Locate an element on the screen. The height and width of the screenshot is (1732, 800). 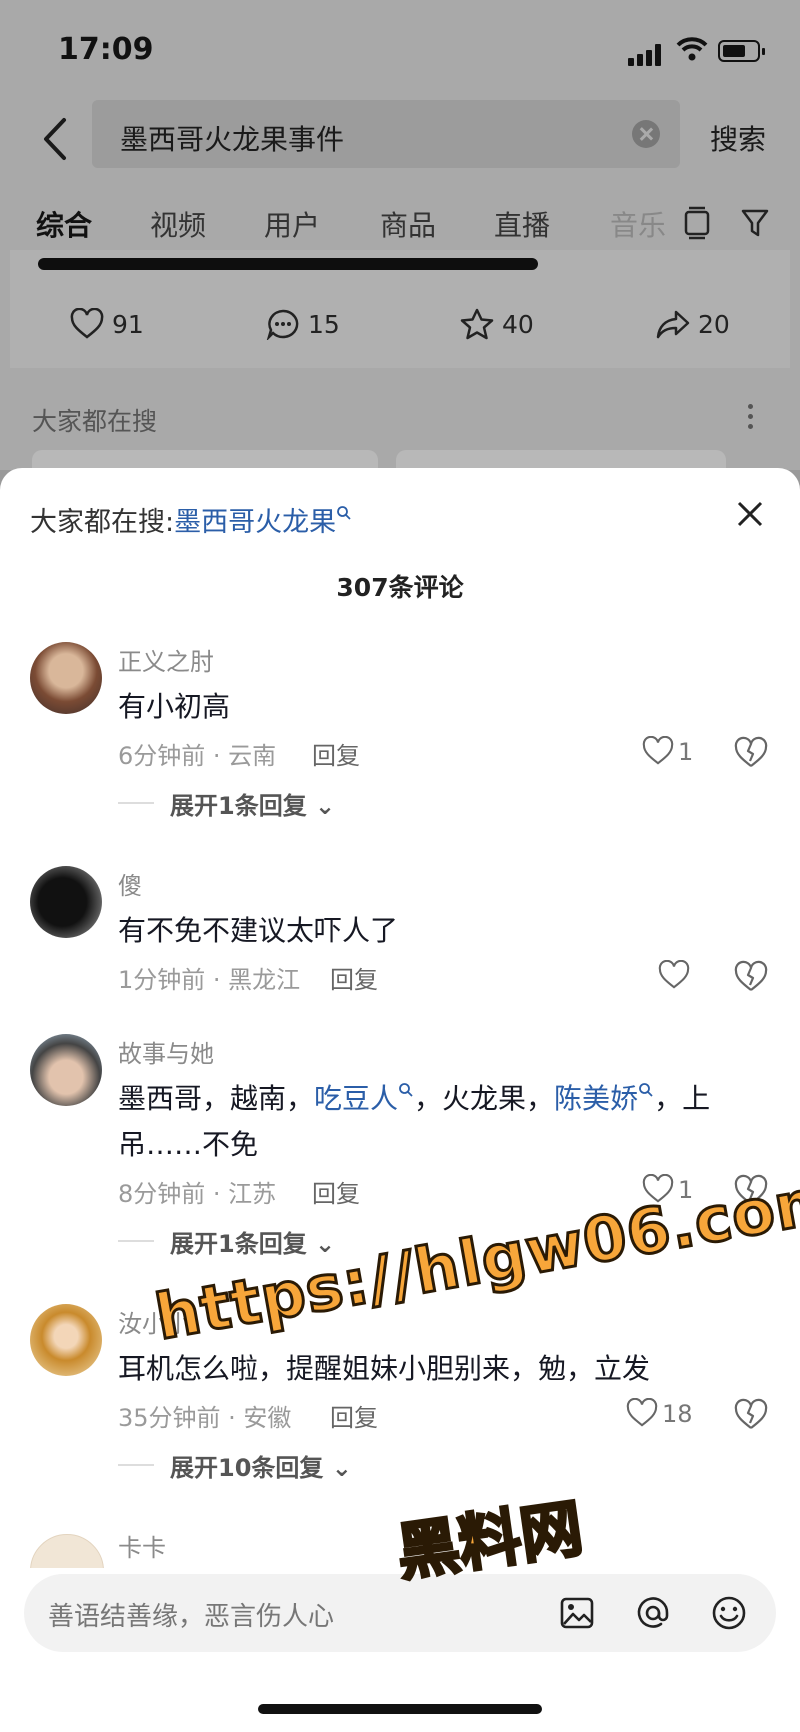
comment-count: 15 is located at coordinates (324, 324).